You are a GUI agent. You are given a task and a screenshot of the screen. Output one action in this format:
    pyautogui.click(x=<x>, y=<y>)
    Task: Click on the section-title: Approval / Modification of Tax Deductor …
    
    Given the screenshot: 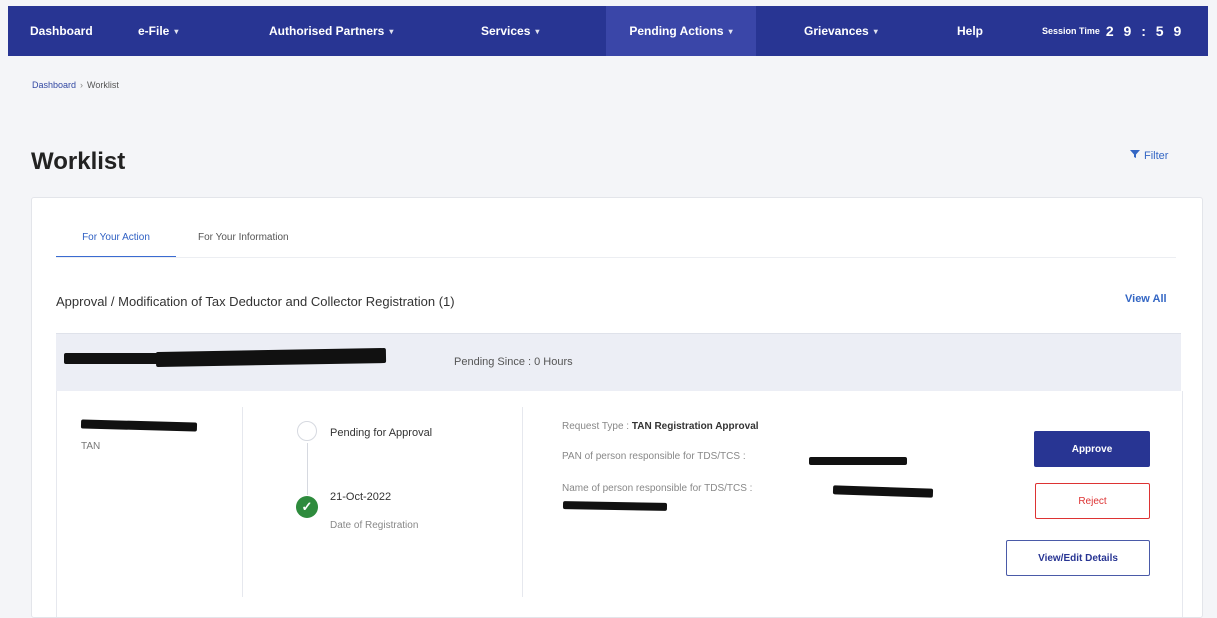 What is the action you would take?
    pyautogui.click(x=255, y=301)
    